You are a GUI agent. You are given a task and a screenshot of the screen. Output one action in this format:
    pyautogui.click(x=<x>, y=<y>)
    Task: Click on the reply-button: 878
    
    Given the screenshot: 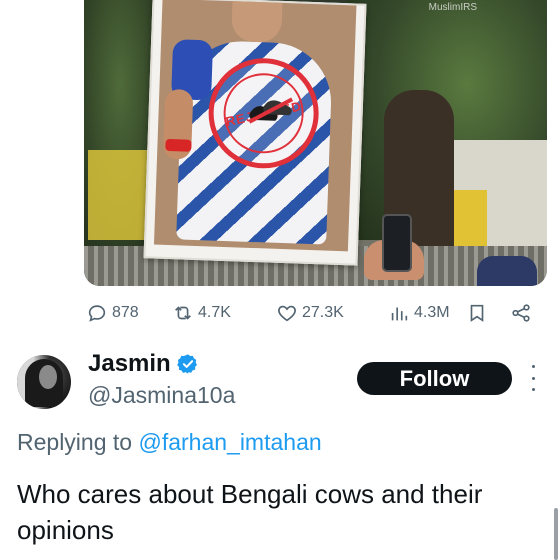 What is the action you would take?
    pyautogui.click(x=112, y=313)
    